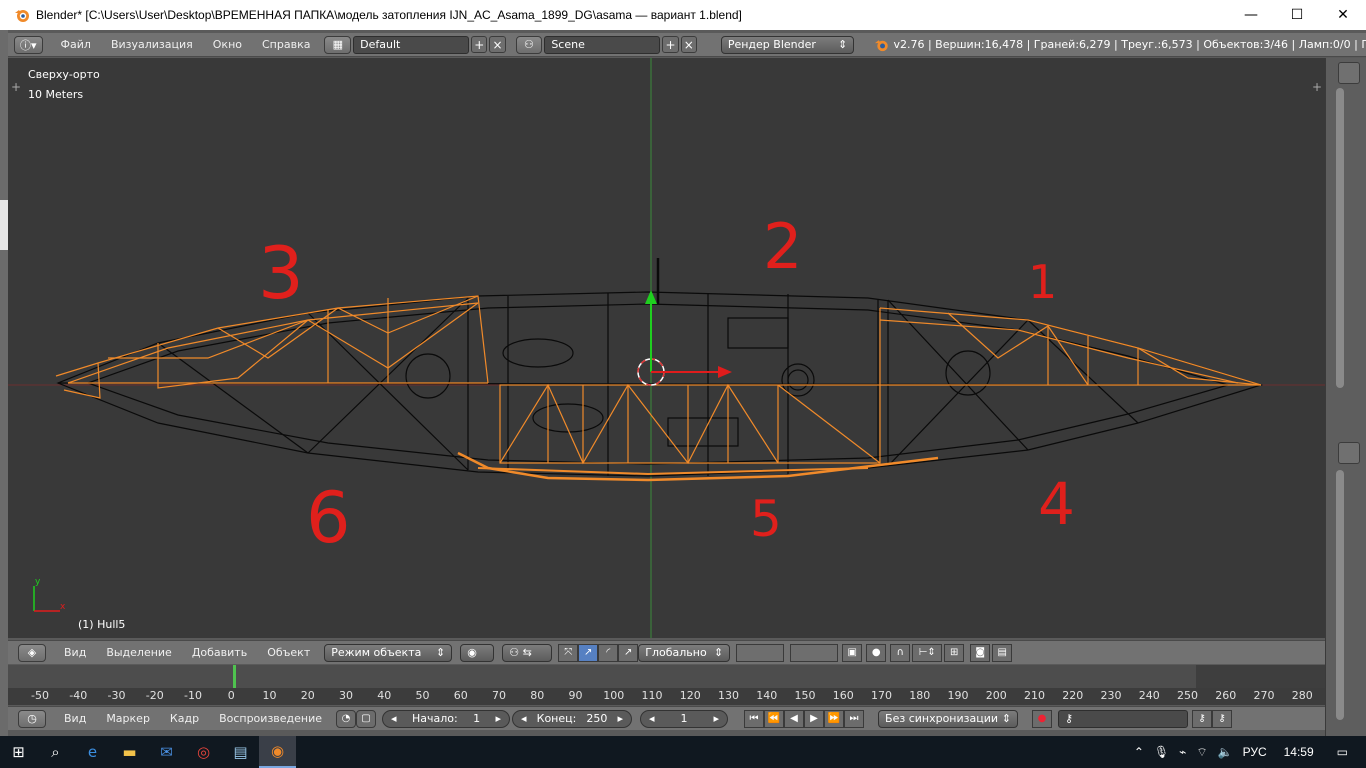  I want to click on mail-app-button: ✉, so click(166, 752).